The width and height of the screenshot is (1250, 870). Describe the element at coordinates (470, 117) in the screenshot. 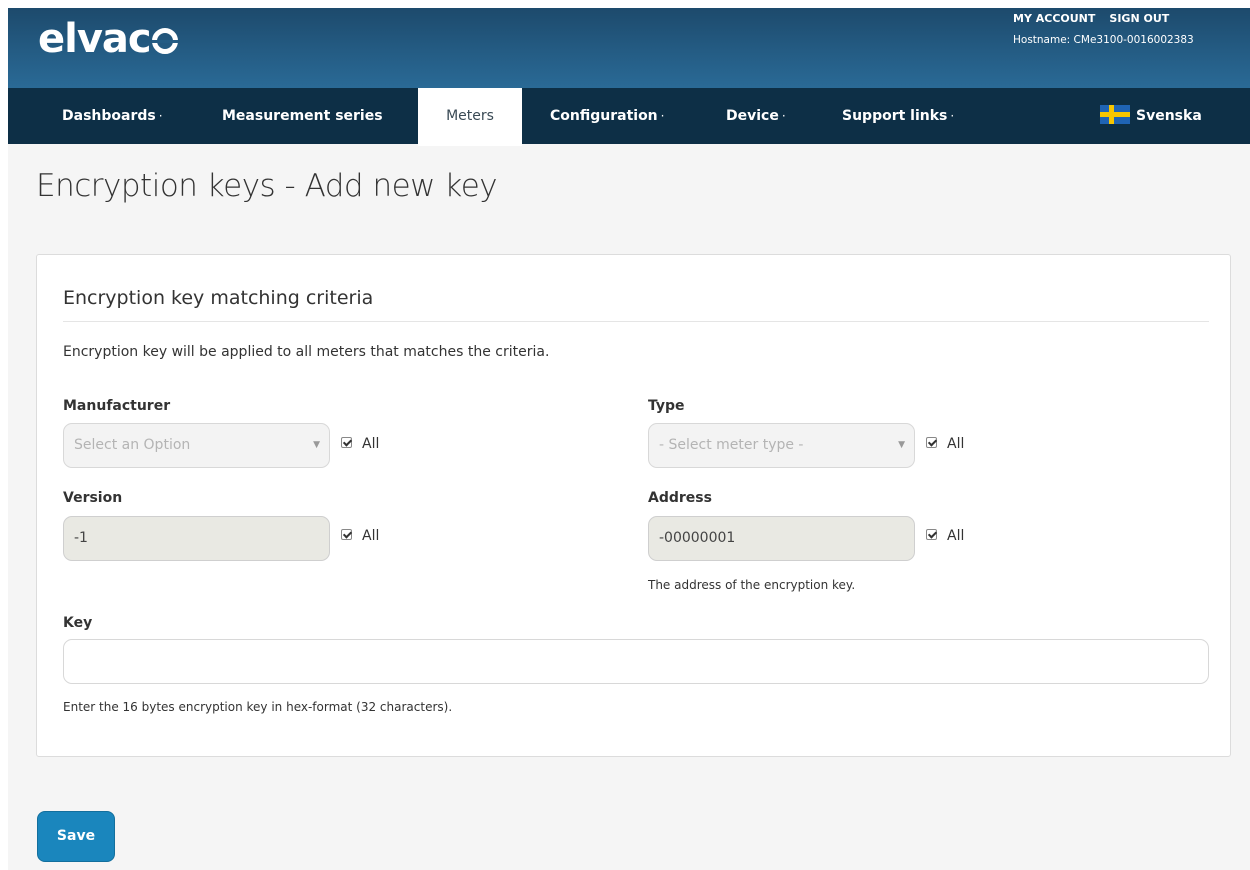

I see `nav-meters: Meters` at that location.